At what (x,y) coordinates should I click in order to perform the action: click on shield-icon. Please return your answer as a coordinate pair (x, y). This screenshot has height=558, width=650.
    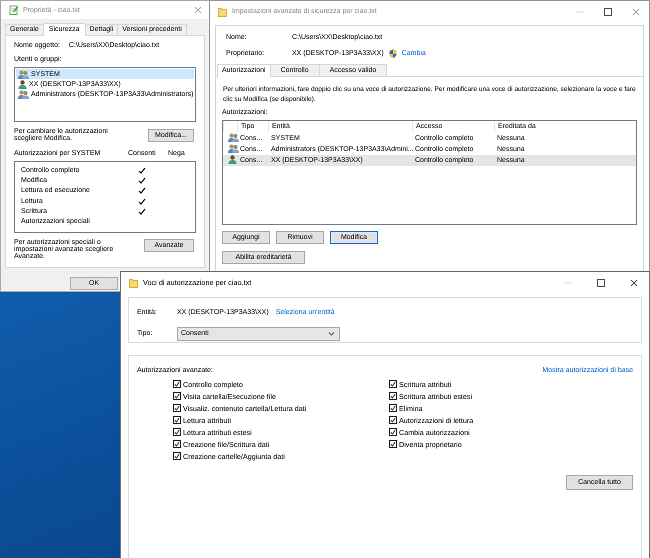
    Looking at the image, I should click on (392, 53).